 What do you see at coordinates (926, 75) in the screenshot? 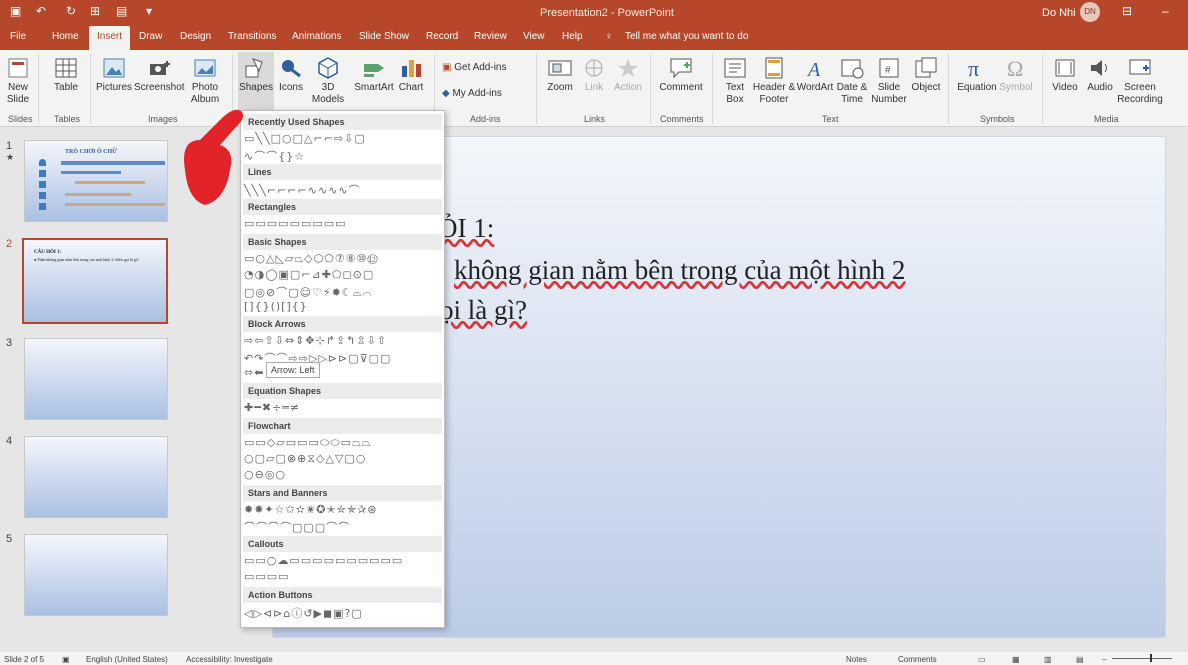
I see `object-button: Object` at bounding box center [926, 75].